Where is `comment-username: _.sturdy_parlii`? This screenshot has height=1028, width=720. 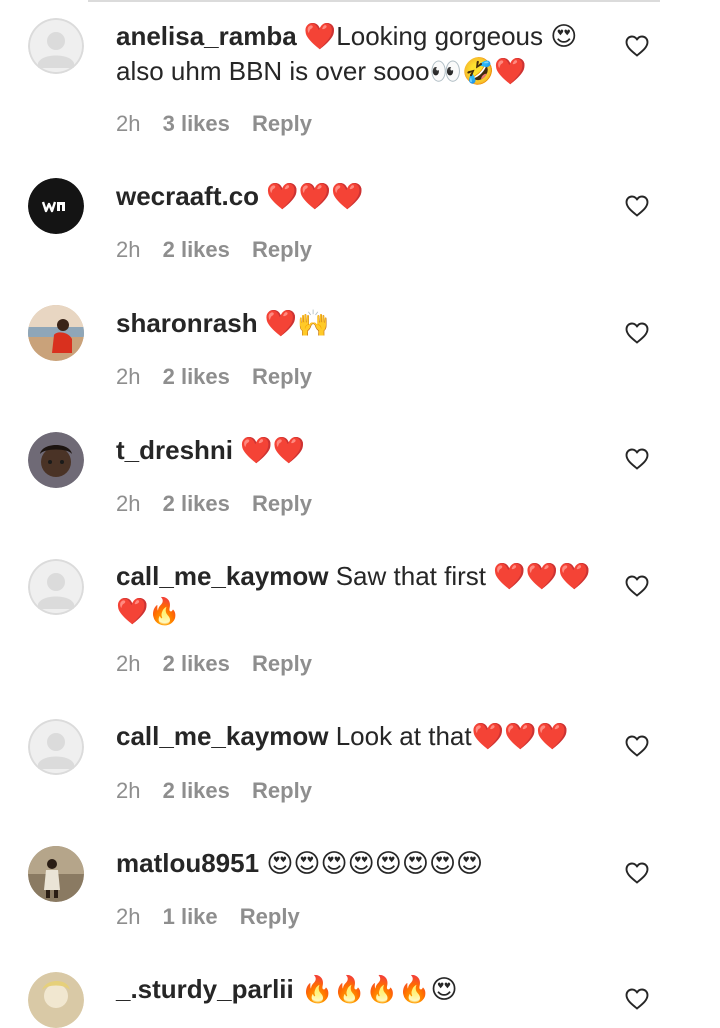
comment-username: _.sturdy_parlii is located at coordinates (205, 989).